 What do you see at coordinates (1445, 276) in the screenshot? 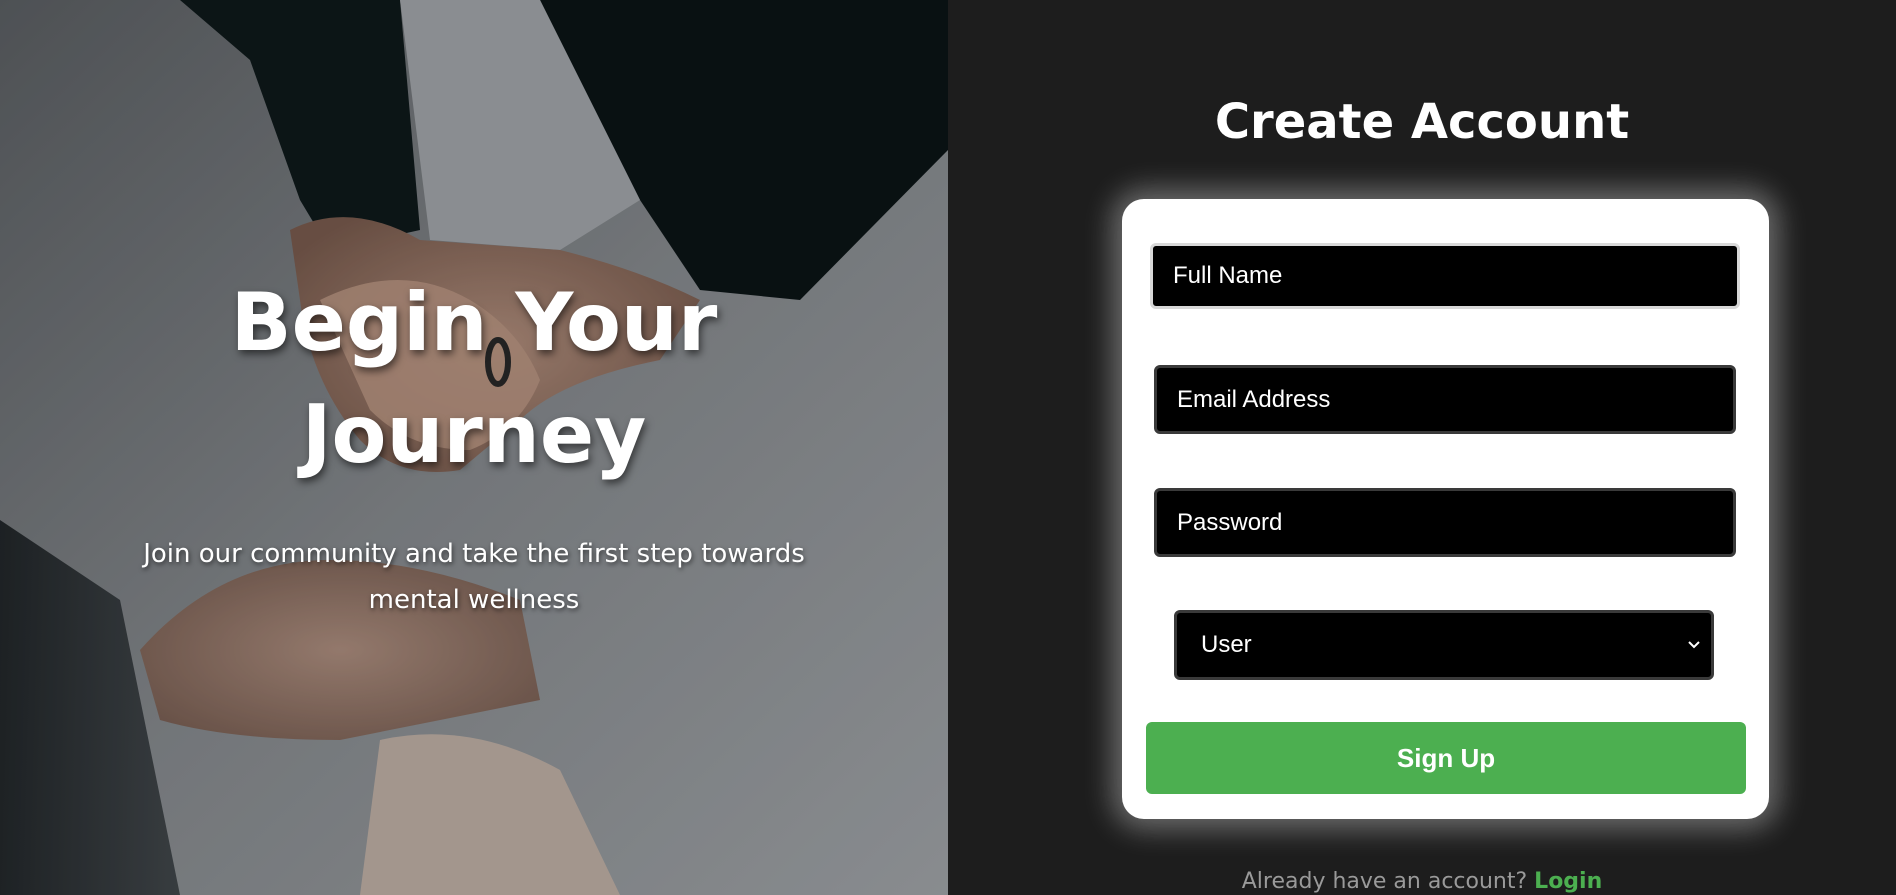
I see `full-name-input` at bounding box center [1445, 276].